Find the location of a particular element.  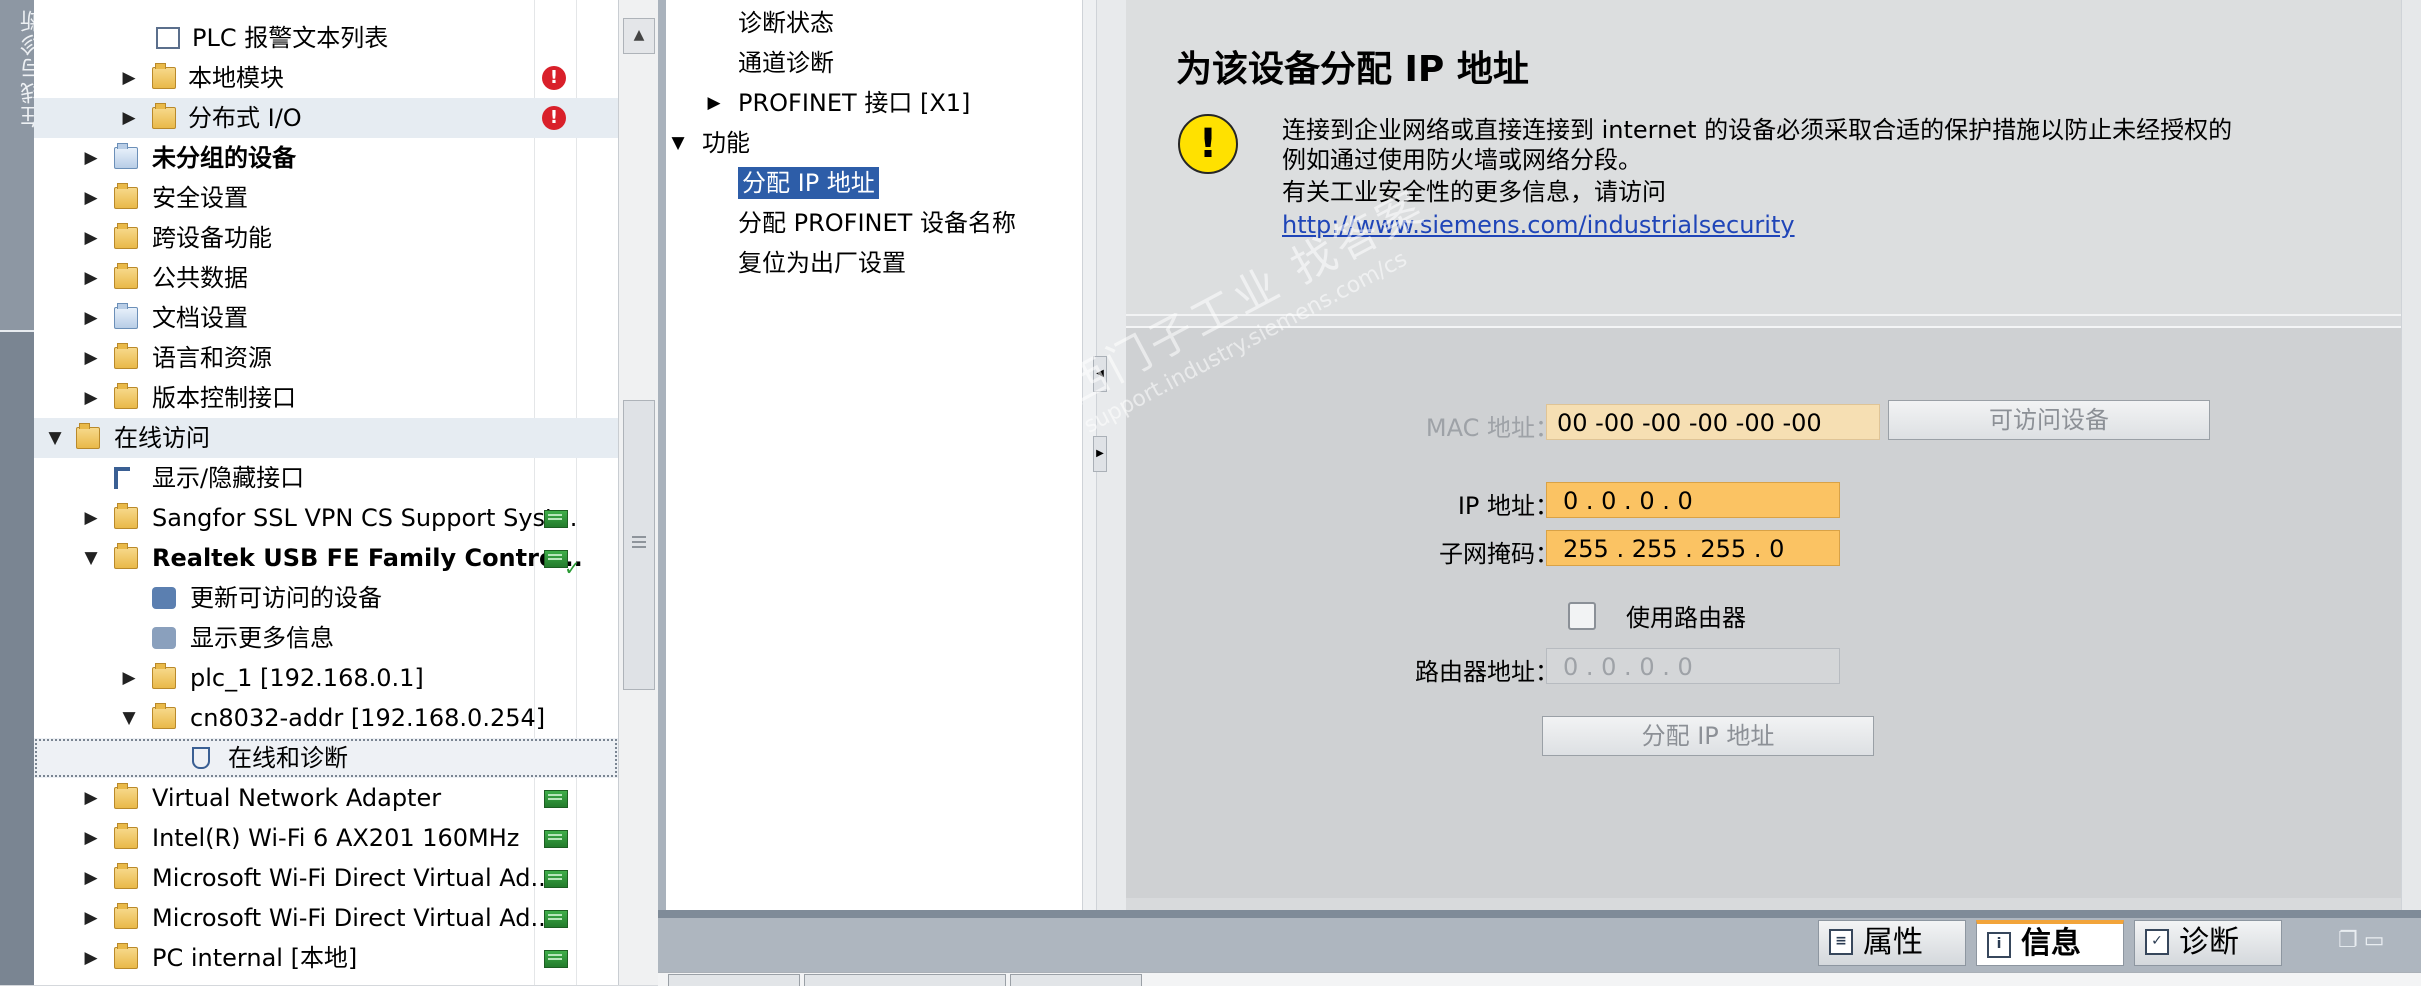

tree-item-update-accessible-devices: 更新可访问的设备 is located at coordinates (326, 598).